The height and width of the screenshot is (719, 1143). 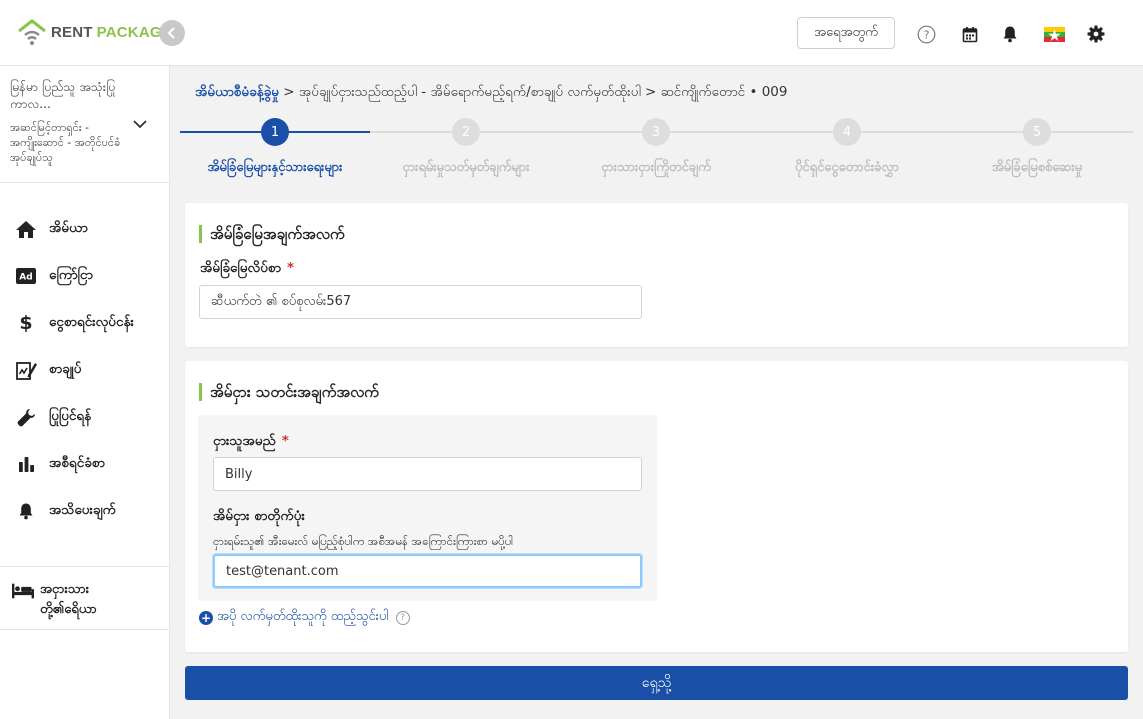 I want to click on sidebar-item-maintenance: ပြုပြင်ရန်, so click(x=85, y=417).